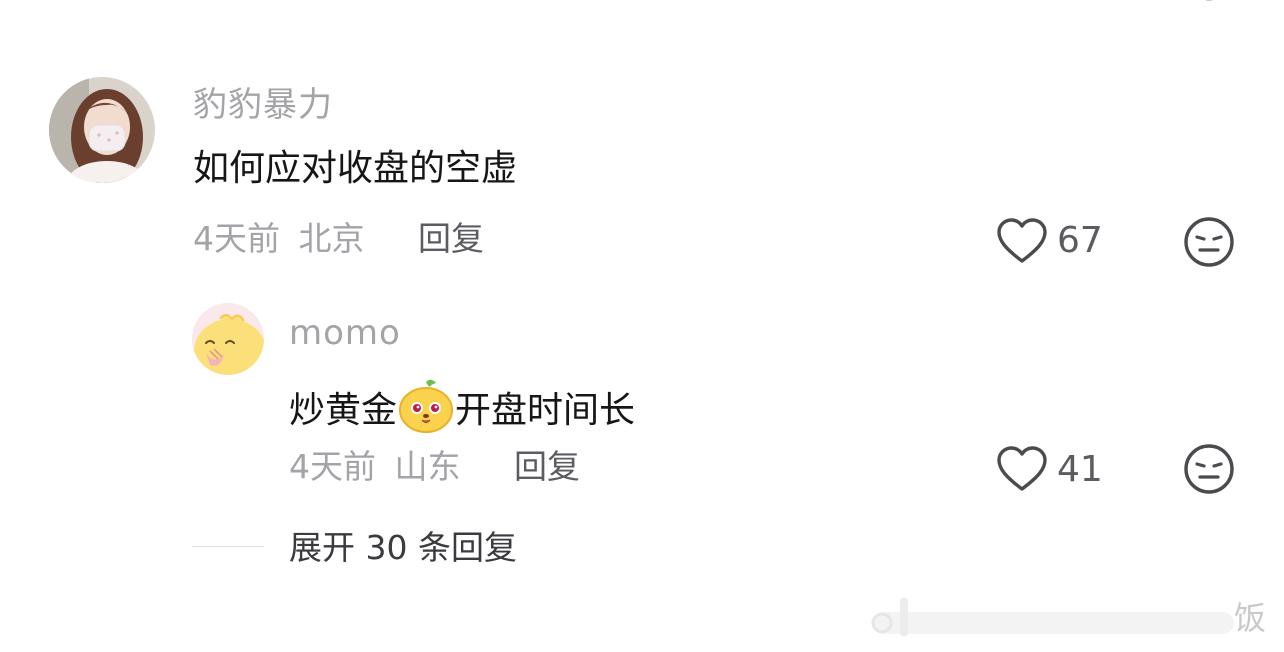 The image size is (1284, 652). I want to click on reply-text-part: 开盘时间长, so click(545, 410).